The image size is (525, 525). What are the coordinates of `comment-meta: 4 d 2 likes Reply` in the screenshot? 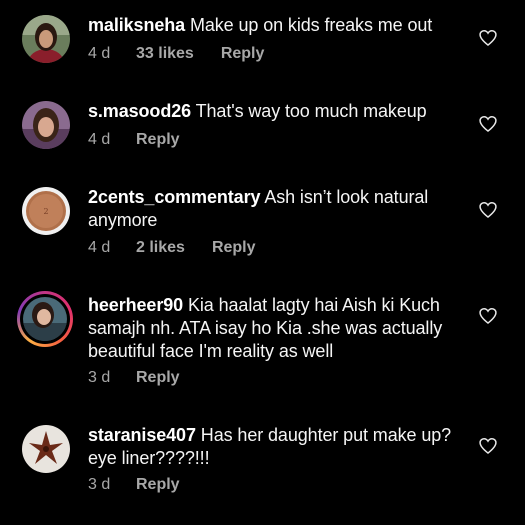 It's located at (172, 248).